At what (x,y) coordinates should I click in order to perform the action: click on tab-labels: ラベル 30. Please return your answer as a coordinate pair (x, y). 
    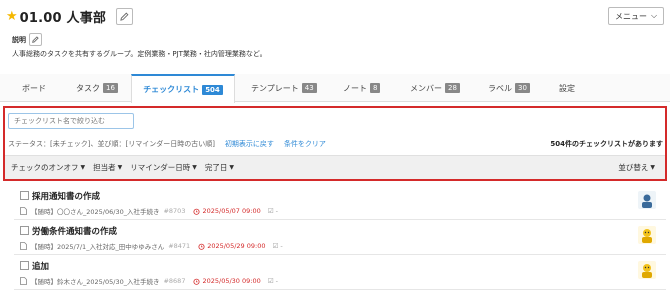
    Looking at the image, I should click on (509, 88).